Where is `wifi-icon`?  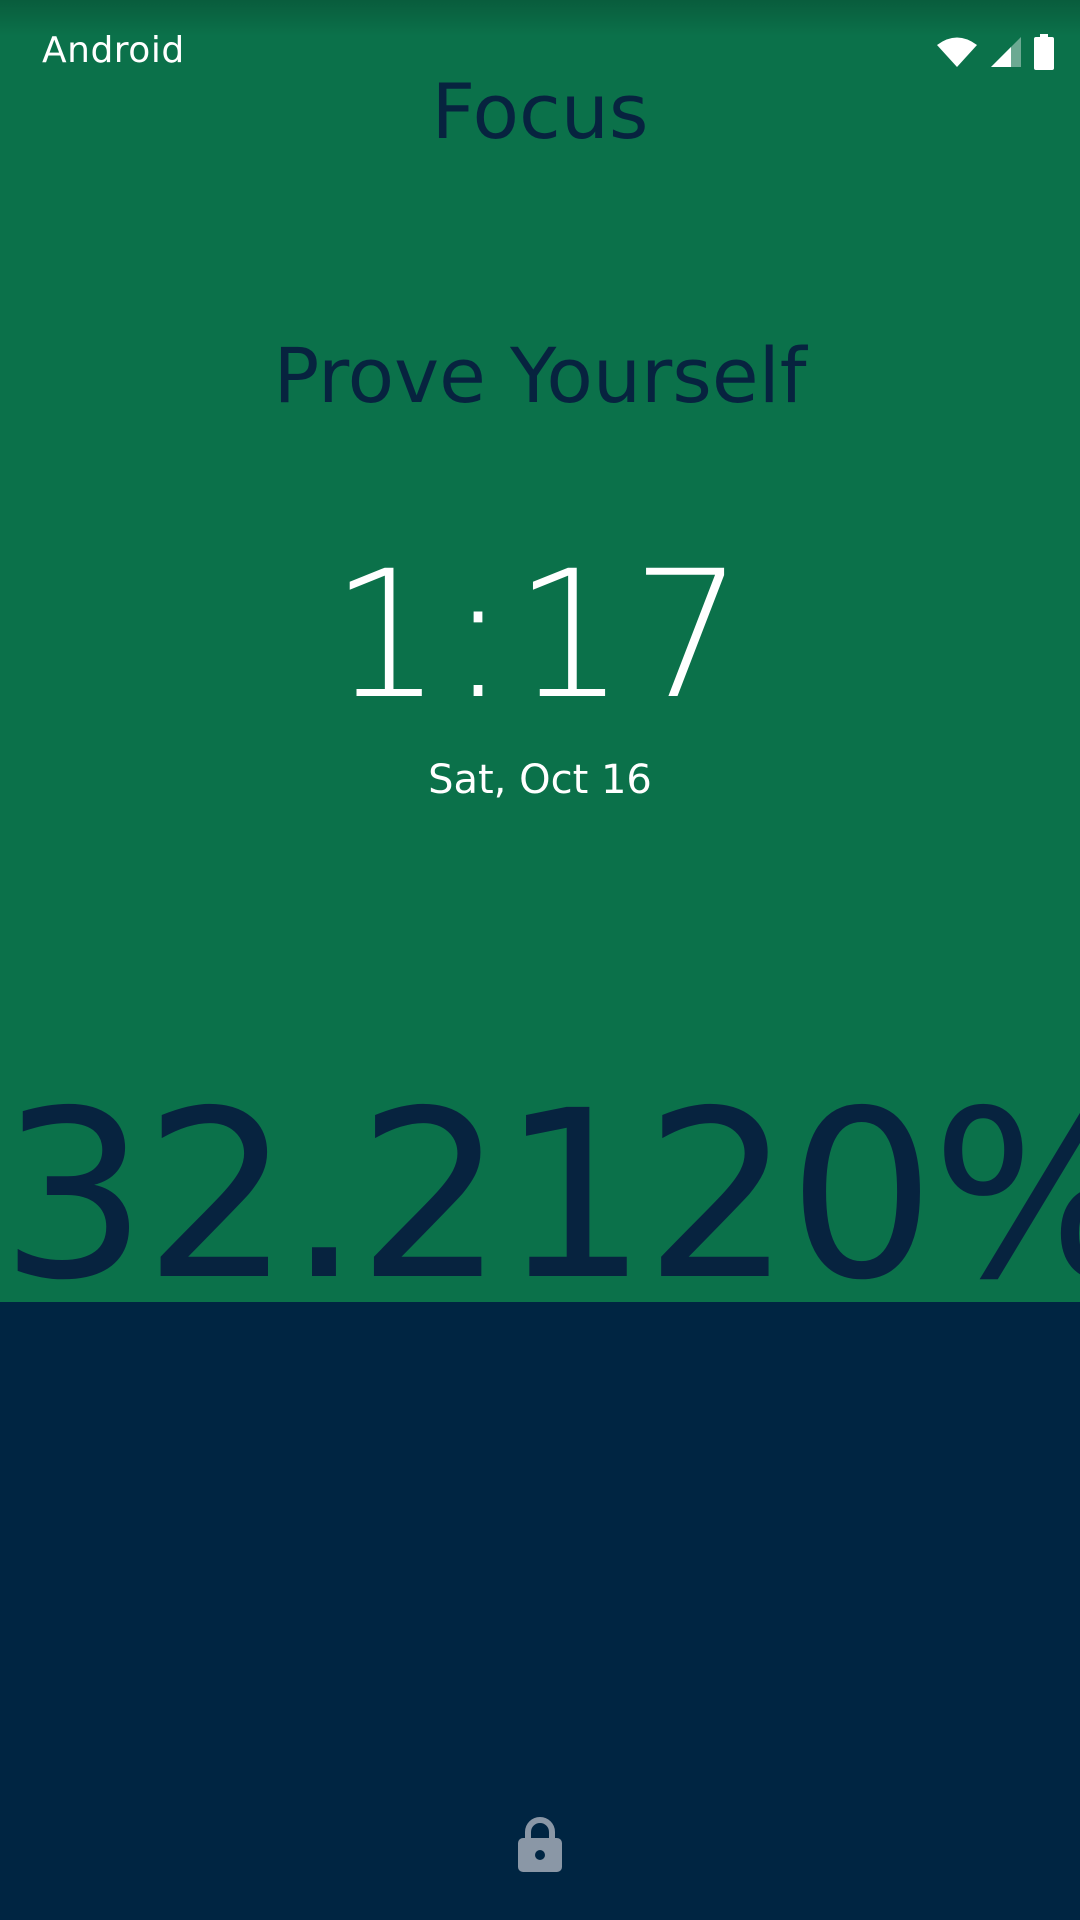 wifi-icon is located at coordinates (957, 52).